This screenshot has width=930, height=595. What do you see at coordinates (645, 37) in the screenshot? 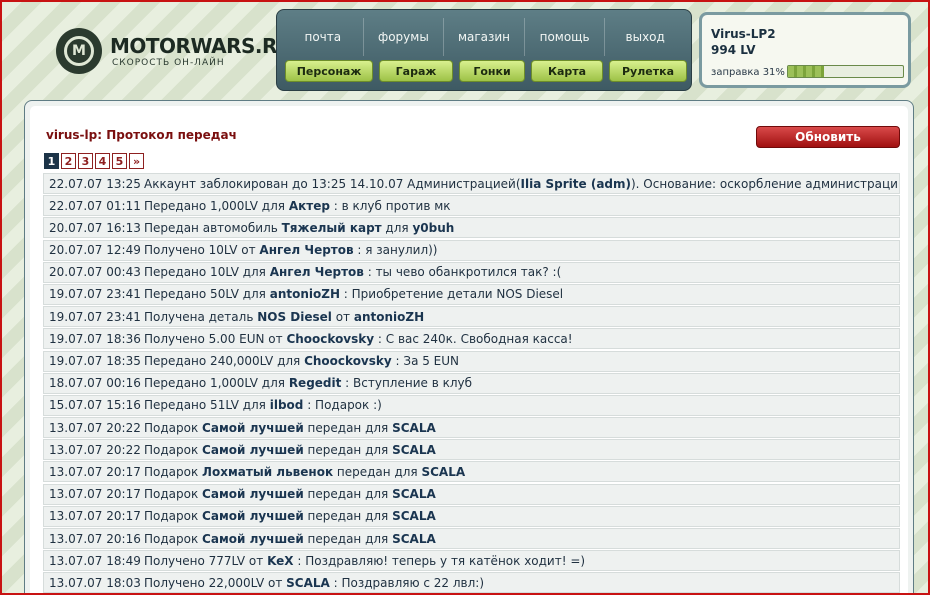
I see `top-nav-link: выход` at bounding box center [645, 37].